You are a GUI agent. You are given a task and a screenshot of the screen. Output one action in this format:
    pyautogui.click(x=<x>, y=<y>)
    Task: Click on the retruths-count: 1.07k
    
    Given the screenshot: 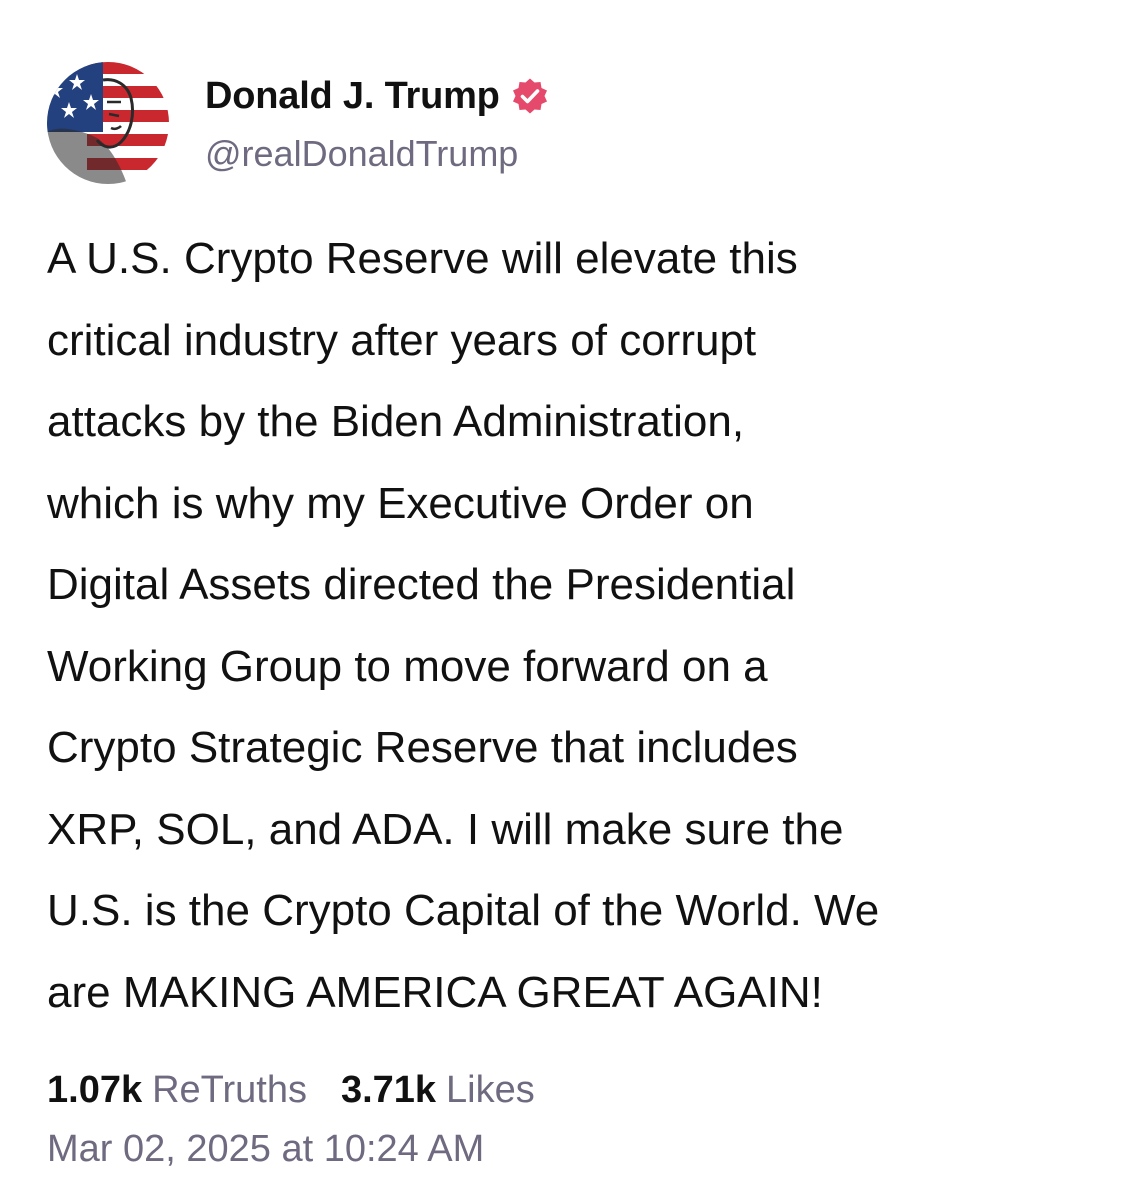 What is the action you would take?
    pyautogui.click(x=95, y=1090)
    